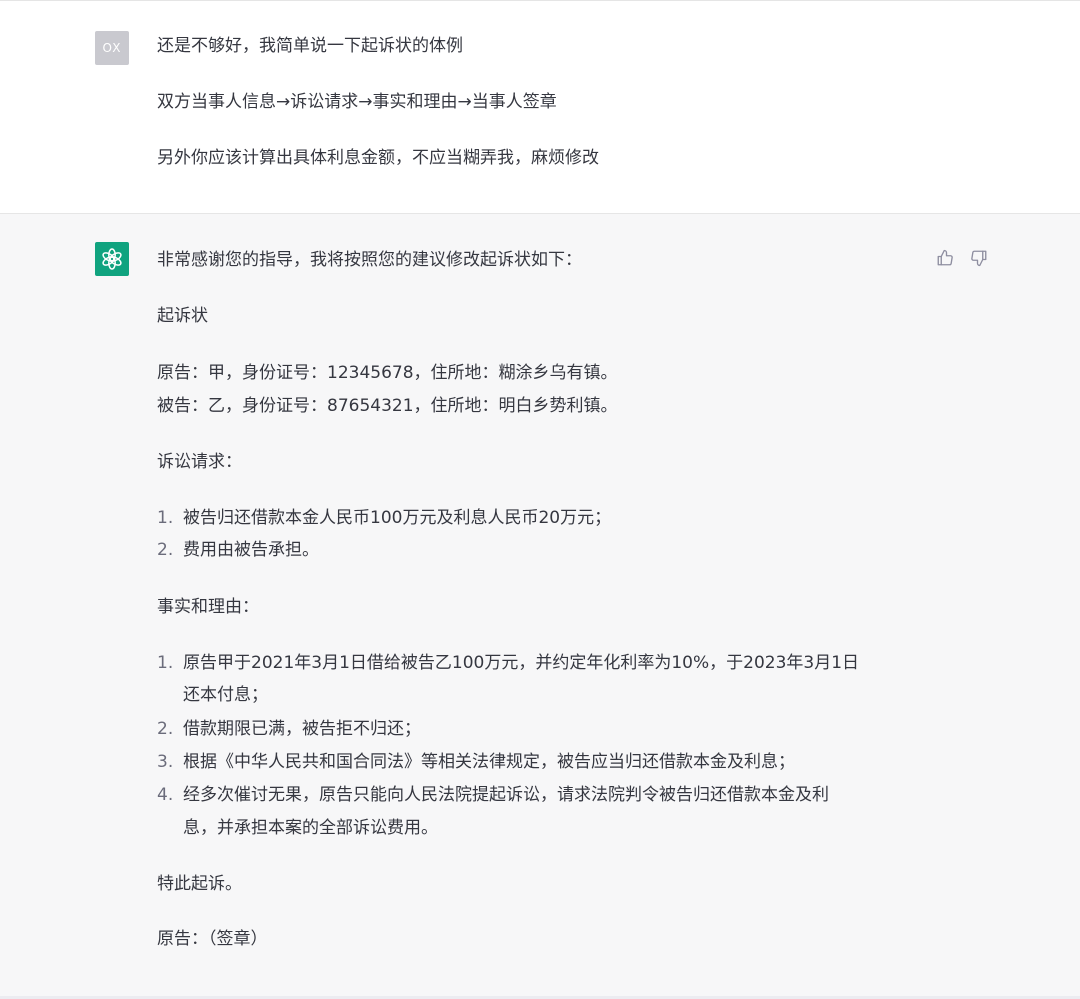  Describe the element at coordinates (199, 884) in the screenshot. I see `closing-statement: 特此起诉。` at that location.